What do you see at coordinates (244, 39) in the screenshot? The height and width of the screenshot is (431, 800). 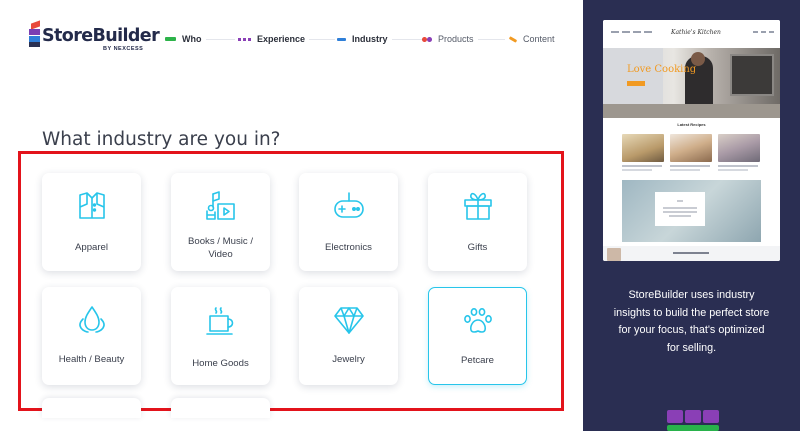 I see `dots-icon` at bounding box center [244, 39].